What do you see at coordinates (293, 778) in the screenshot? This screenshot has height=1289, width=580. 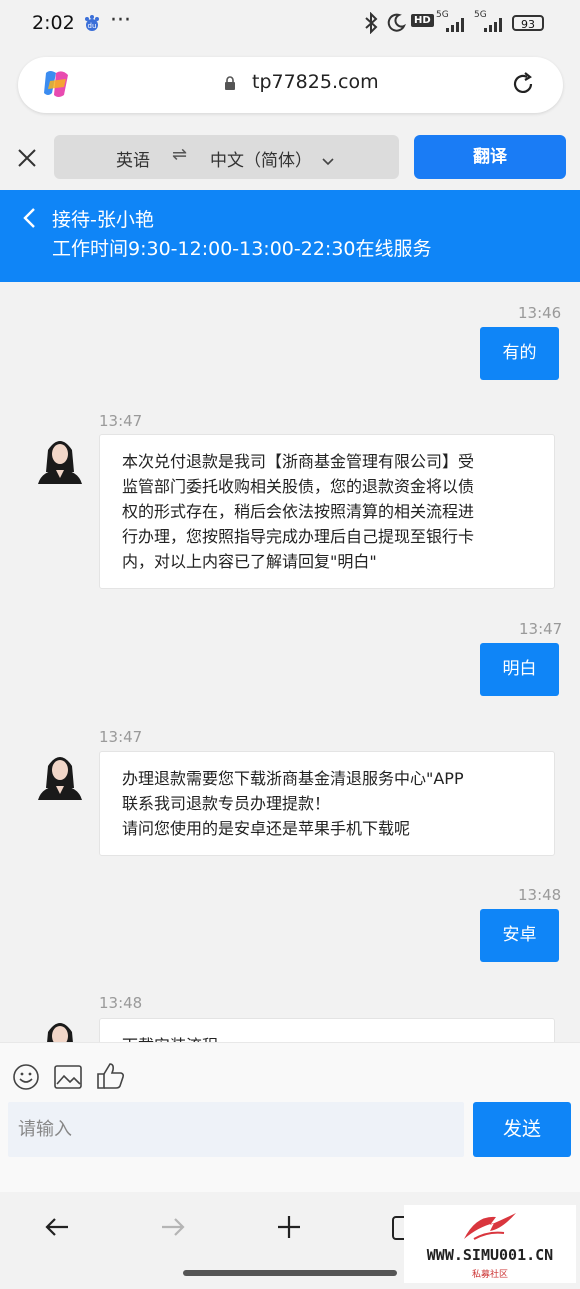 I see `message-line: 办理退款需要您下载浙商基金清退服务中心"APP` at bounding box center [293, 778].